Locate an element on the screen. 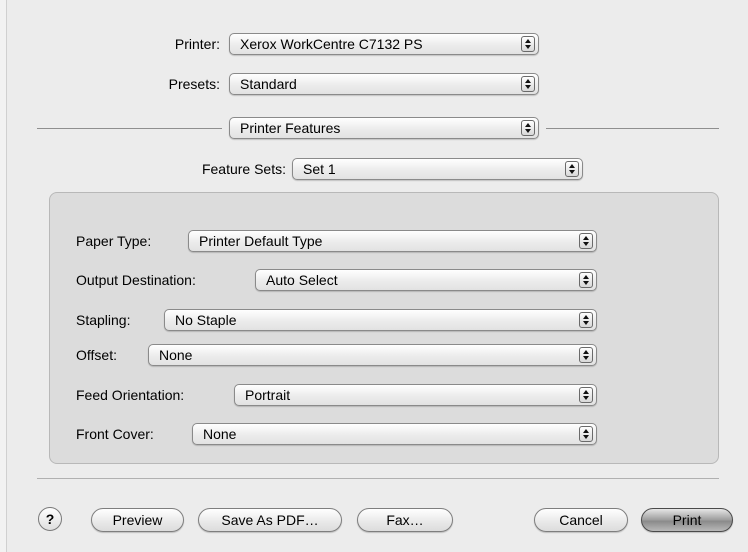  feature-sets-label: Feature Sets: is located at coordinates (243, 169).